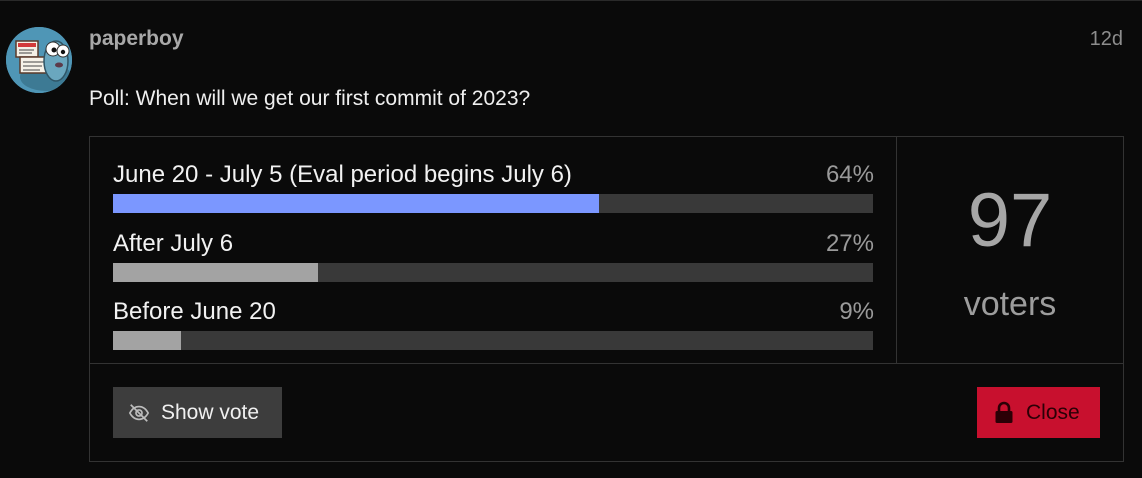 The height and width of the screenshot is (478, 1142). I want to click on poll-divider-horizontal, so click(606, 363).